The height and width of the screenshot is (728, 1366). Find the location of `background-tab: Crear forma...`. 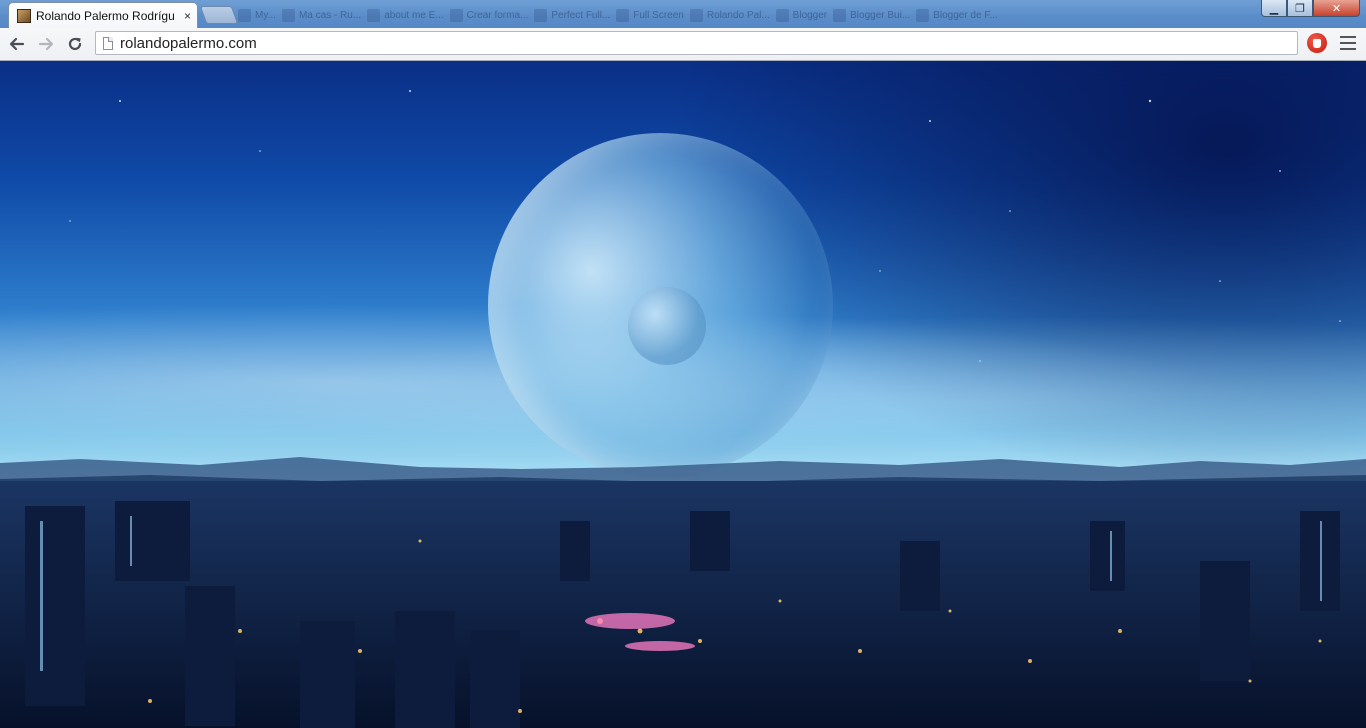

background-tab: Crear forma... is located at coordinates (488, 15).